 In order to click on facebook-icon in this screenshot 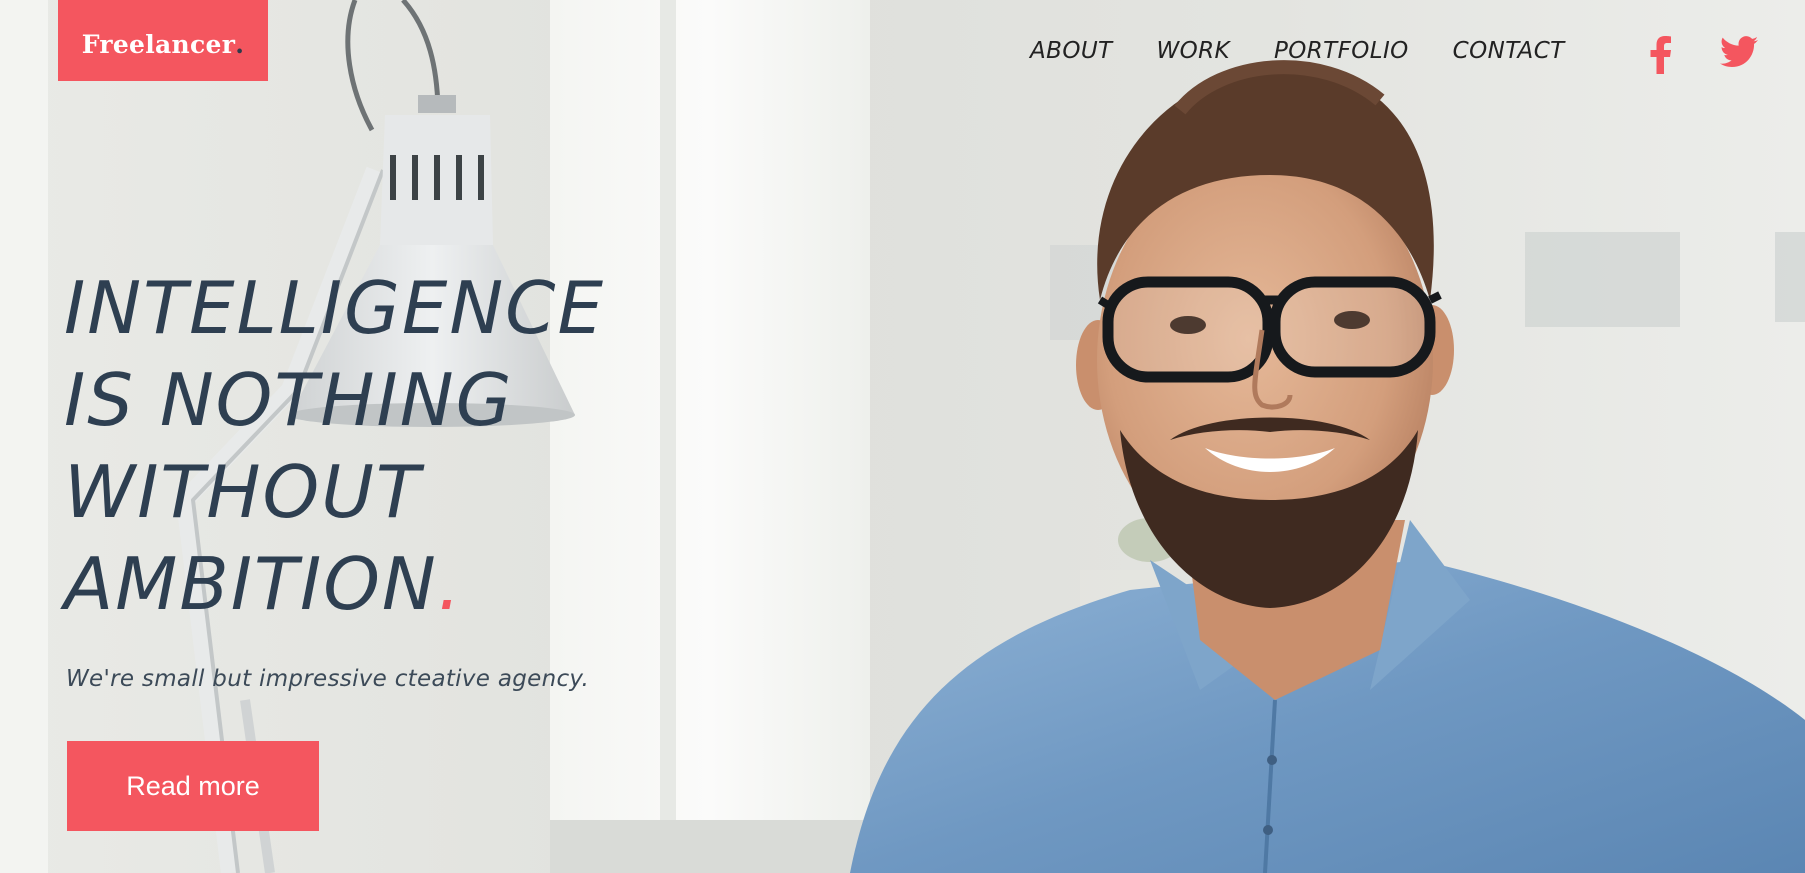, I will do `click(1660, 55)`.